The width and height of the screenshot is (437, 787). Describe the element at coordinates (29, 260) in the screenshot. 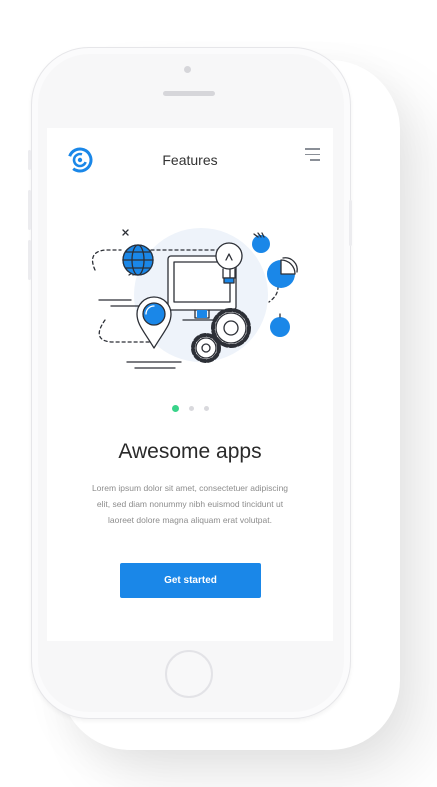

I see `phone-volume-down` at that location.